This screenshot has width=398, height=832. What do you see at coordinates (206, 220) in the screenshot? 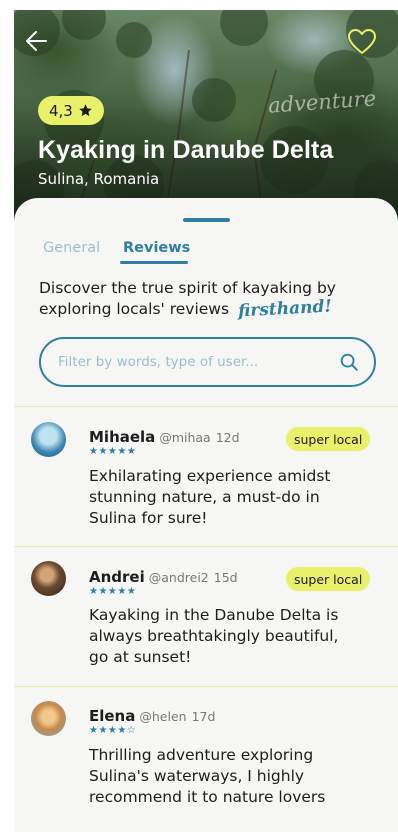
I see `drag-handle` at bounding box center [206, 220].